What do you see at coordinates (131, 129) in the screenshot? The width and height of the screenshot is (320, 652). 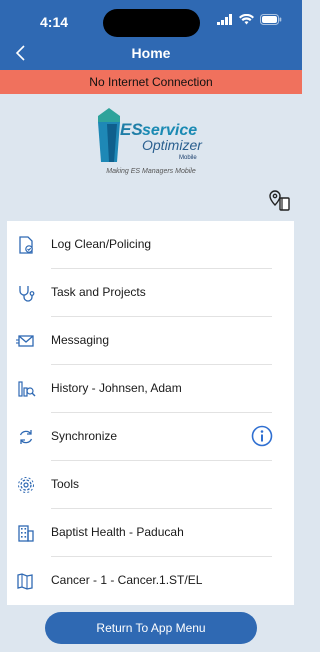 I see `logo-es: ES` at bounding box center [131, 129].